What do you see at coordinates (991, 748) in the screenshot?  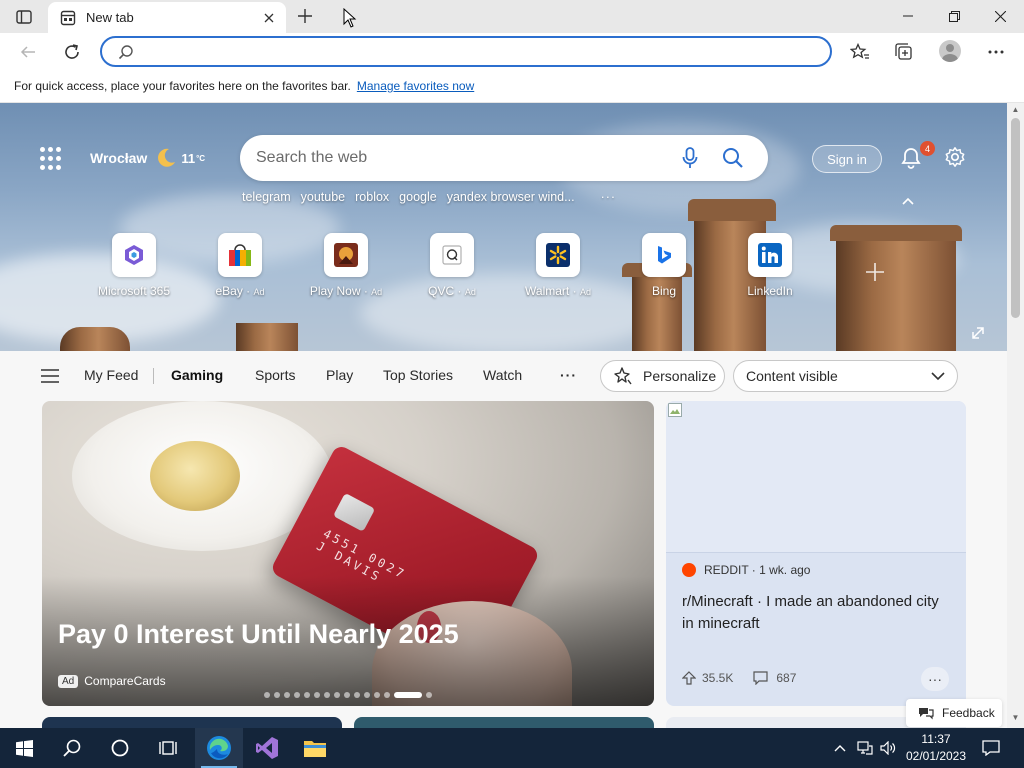 I see `action-center-button` at bounding box center [991, 748].